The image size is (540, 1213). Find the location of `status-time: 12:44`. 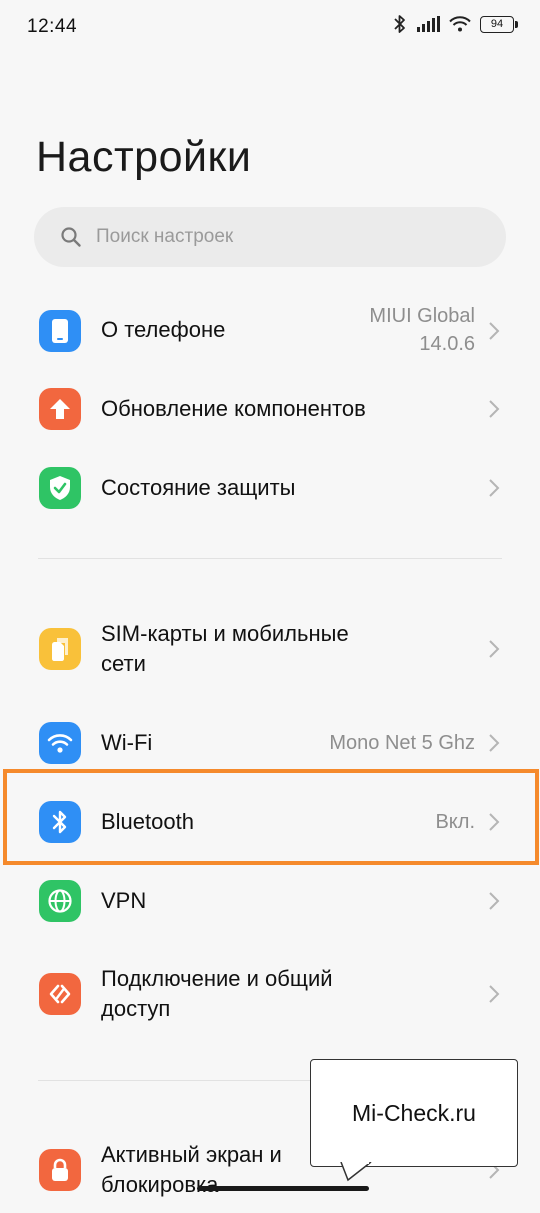

status-time: 12:44 is located at coordinates (52, 26).